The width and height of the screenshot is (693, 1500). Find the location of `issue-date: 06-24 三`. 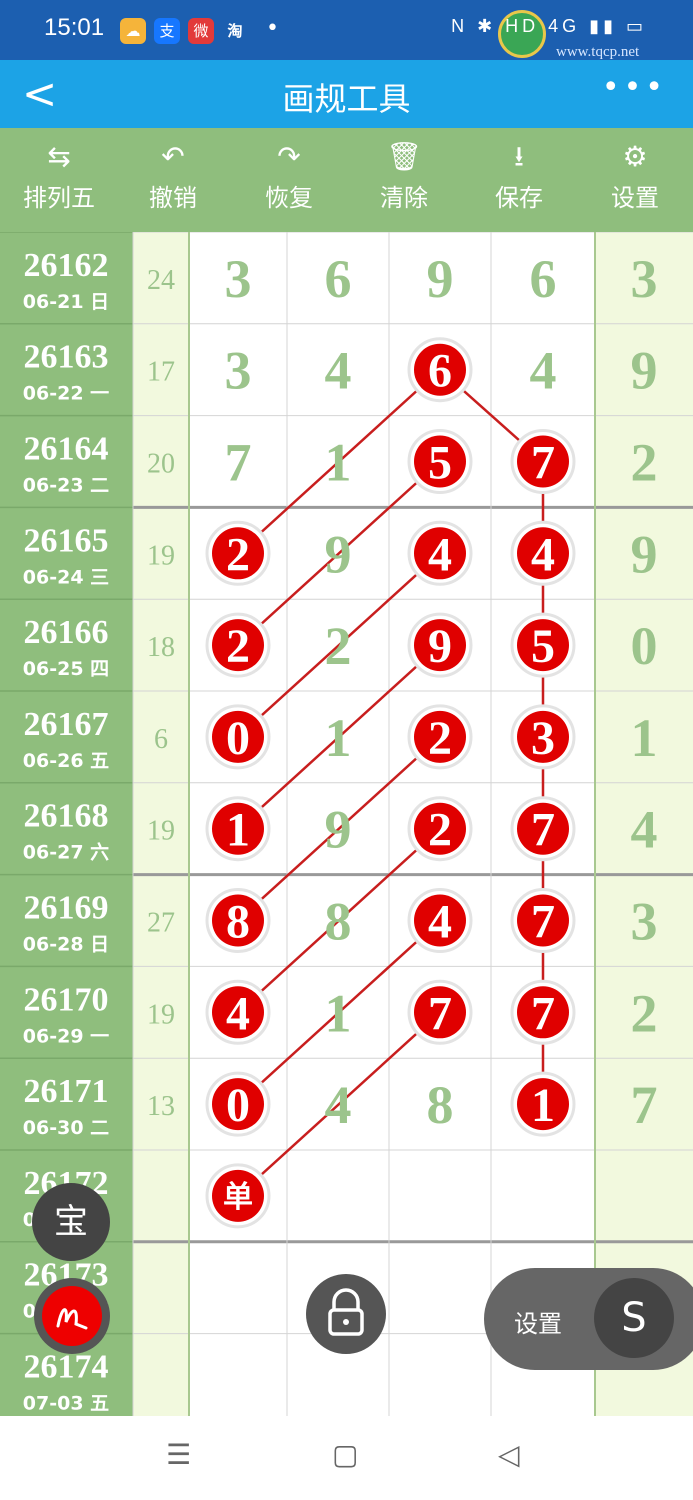

issue-date: 06-24 三 is located at coordinates (66, 577).